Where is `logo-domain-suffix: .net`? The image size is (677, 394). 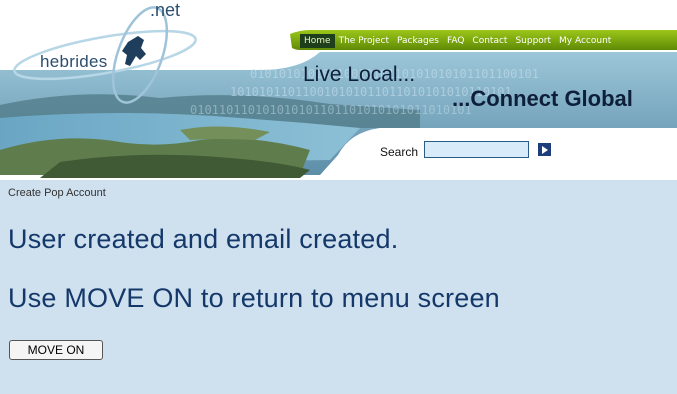
logo-domain-suffix: .net is located at coordinates (165, 10).